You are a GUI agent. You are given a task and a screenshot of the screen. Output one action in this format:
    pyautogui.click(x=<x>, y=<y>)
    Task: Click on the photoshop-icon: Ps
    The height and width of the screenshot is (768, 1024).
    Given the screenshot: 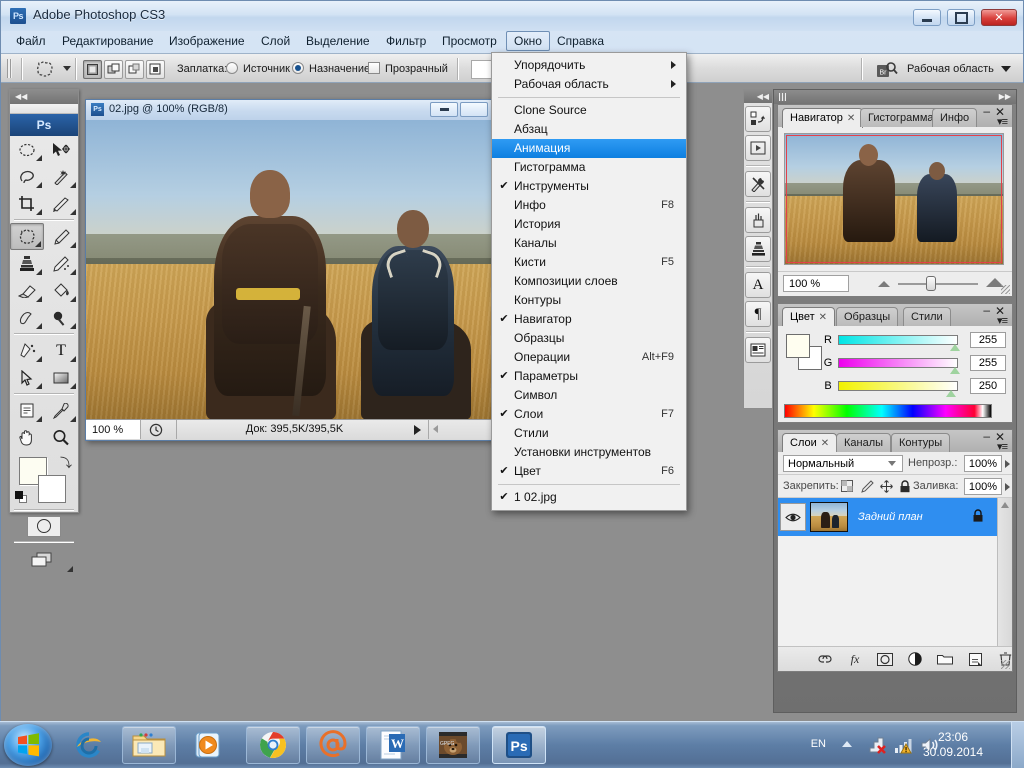 What is the action you would take?
    pyautogui.click(x=519, y=745)
    